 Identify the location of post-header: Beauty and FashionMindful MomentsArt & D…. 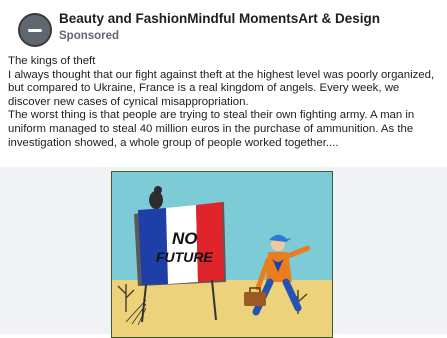
(228, 28).